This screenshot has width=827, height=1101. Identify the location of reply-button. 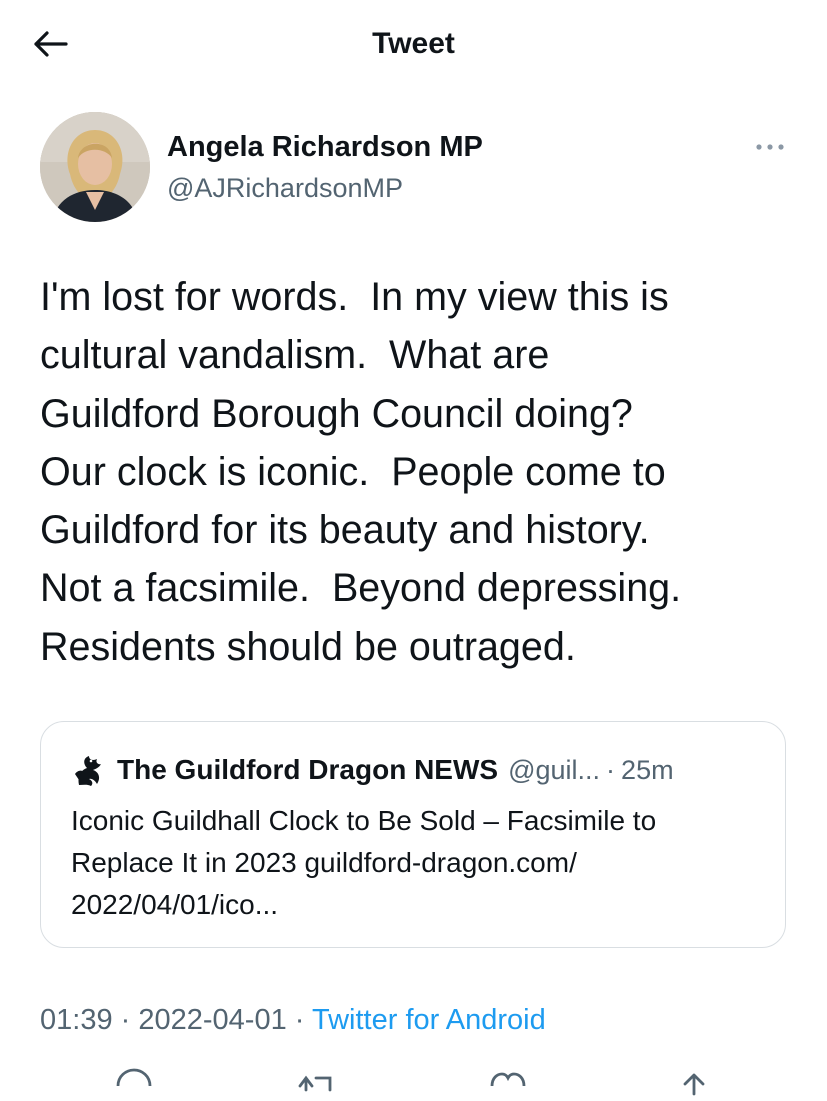
(134, 1081).